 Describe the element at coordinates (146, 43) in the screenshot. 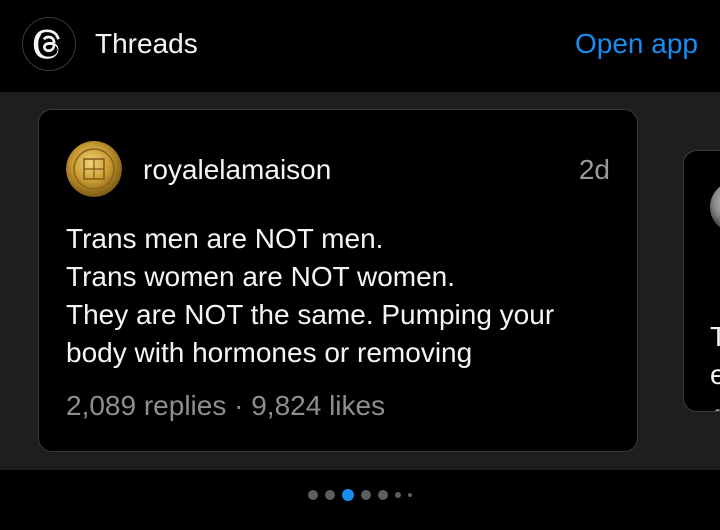

I see `app-title: Threads` at that location.